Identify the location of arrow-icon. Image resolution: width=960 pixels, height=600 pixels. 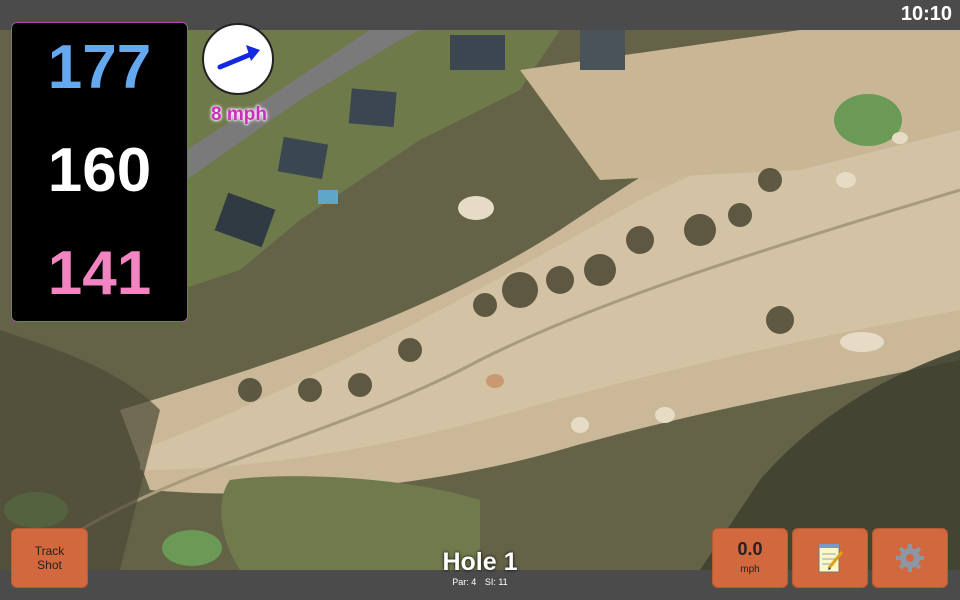
(238, 57).